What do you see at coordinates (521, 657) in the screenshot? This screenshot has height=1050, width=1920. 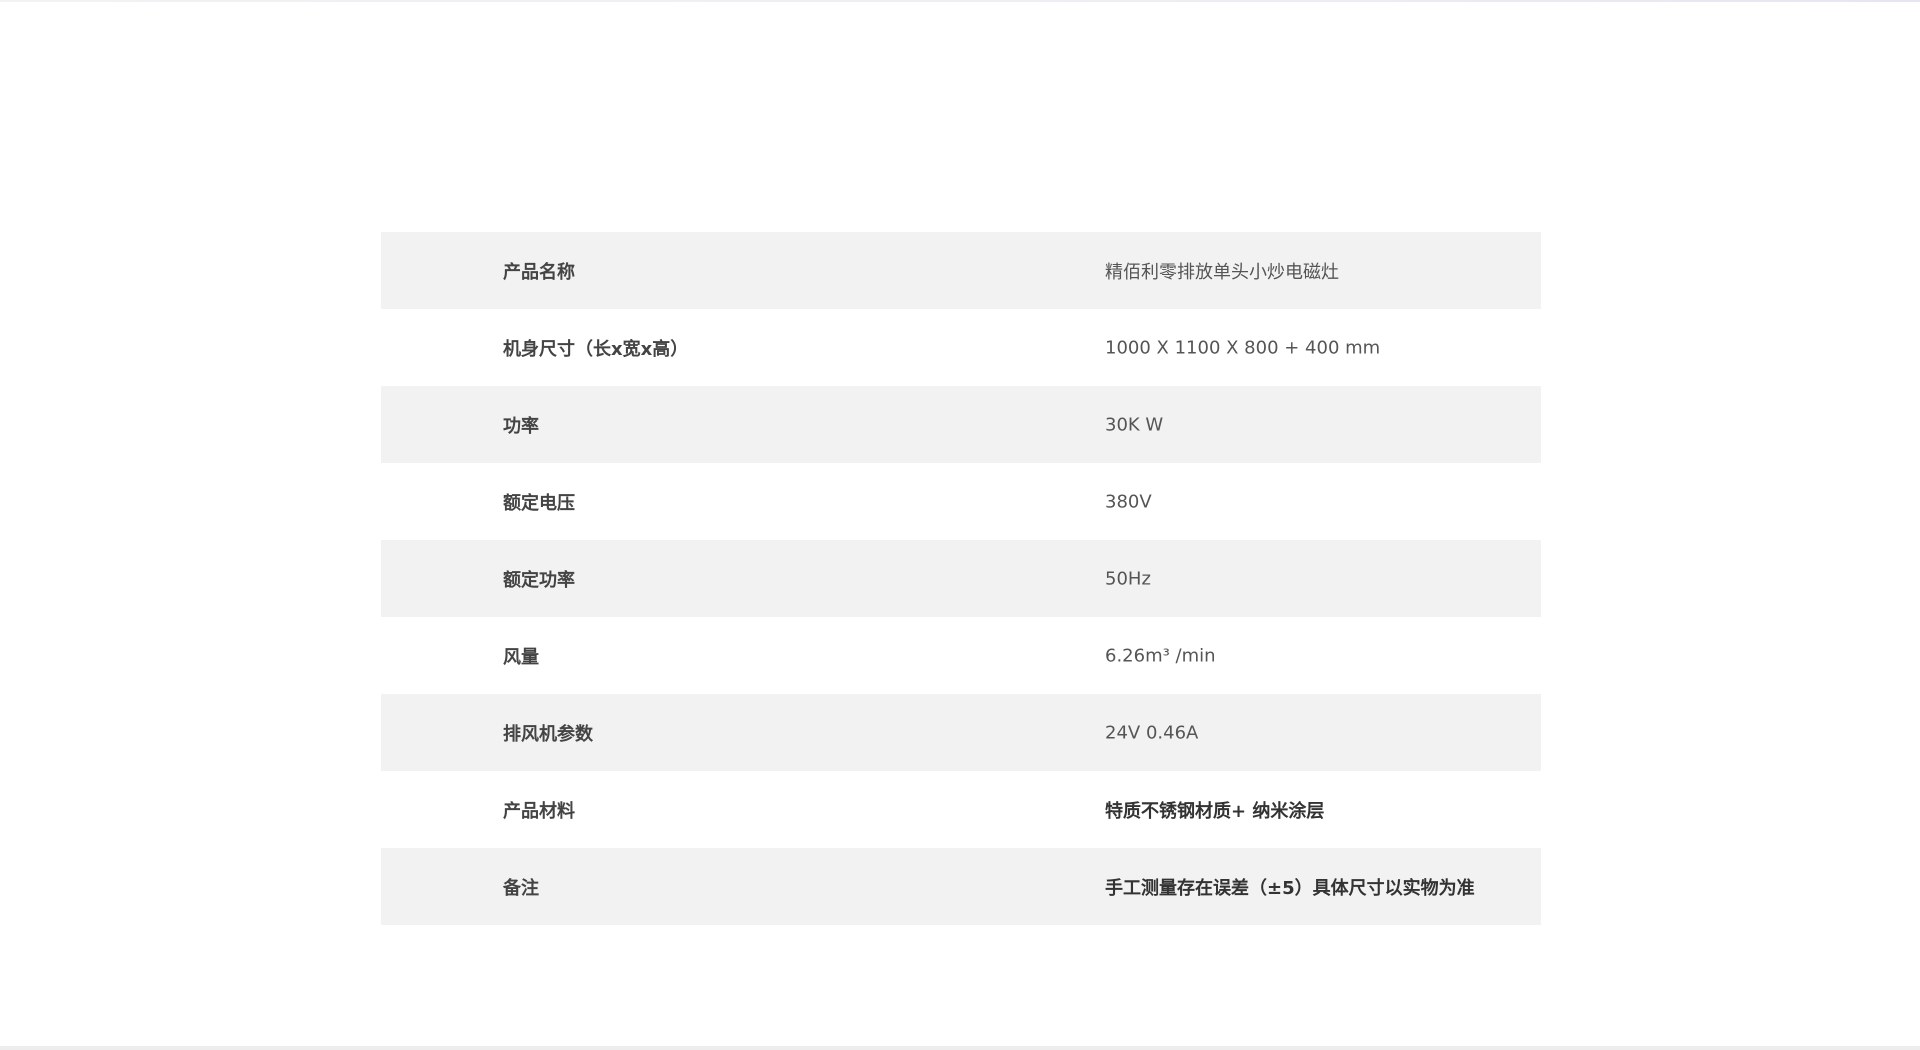 I see `spec-label: 风量` at bounding box center [521, 657].